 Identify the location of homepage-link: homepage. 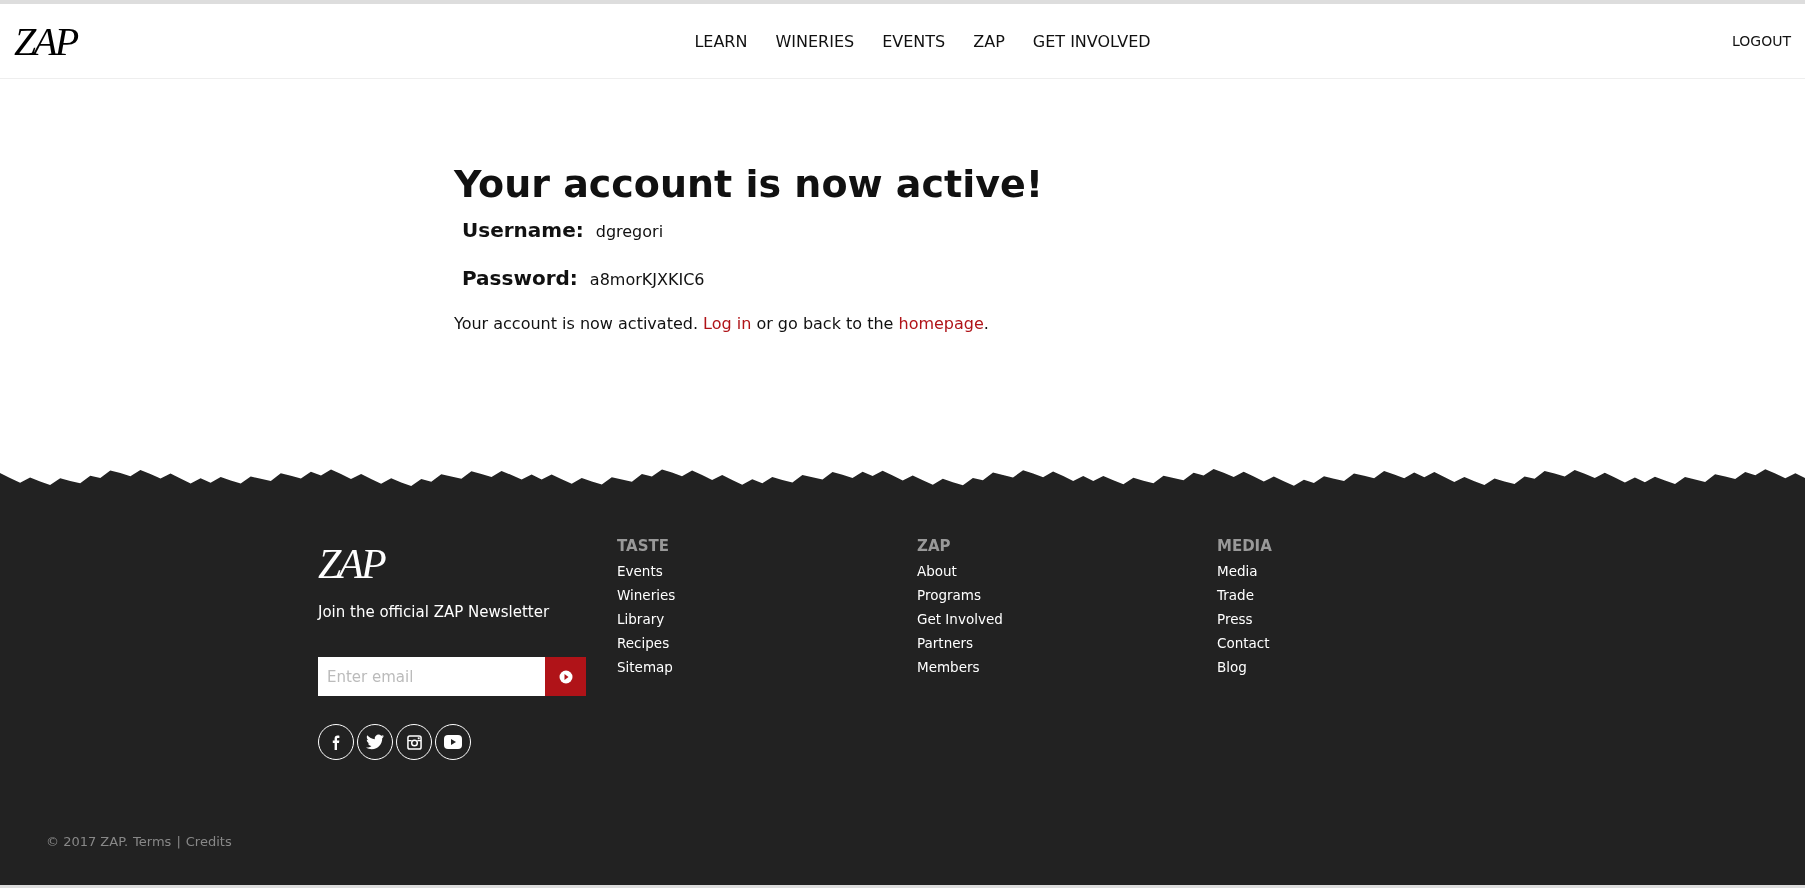
(941, 323).